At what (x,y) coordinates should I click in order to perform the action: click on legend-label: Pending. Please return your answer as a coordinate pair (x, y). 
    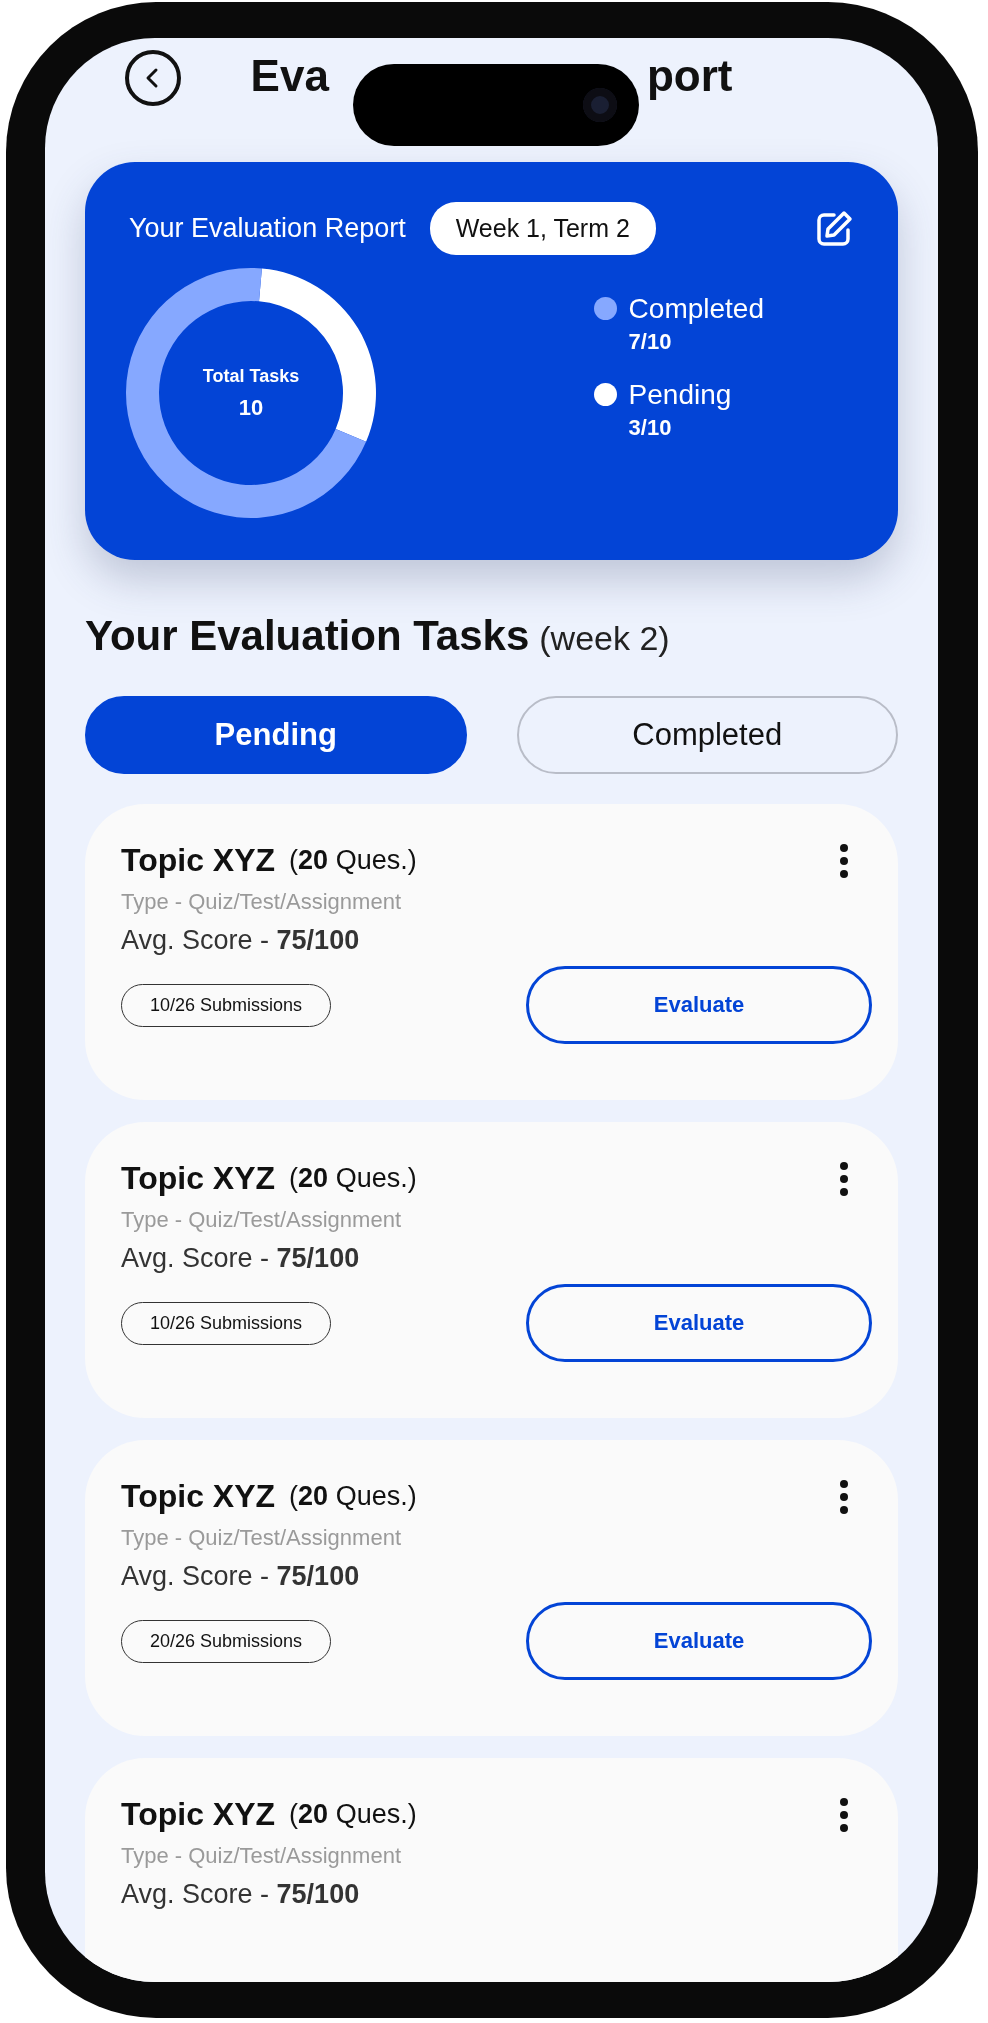
    Looking at the image, I should click on (680, 395).